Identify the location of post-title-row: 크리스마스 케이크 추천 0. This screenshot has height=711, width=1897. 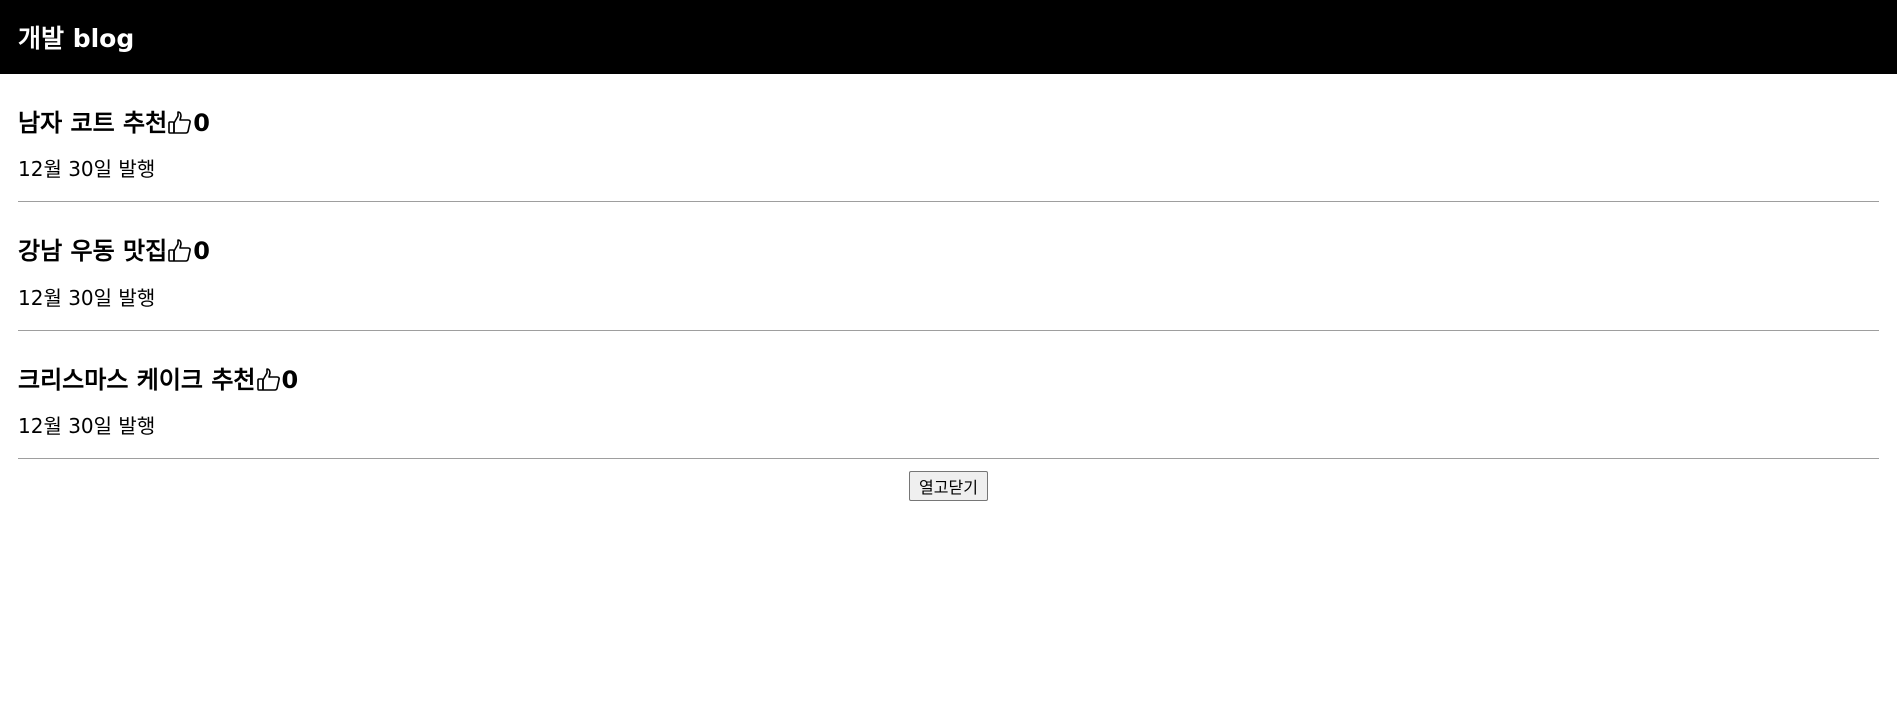
(948, 362).